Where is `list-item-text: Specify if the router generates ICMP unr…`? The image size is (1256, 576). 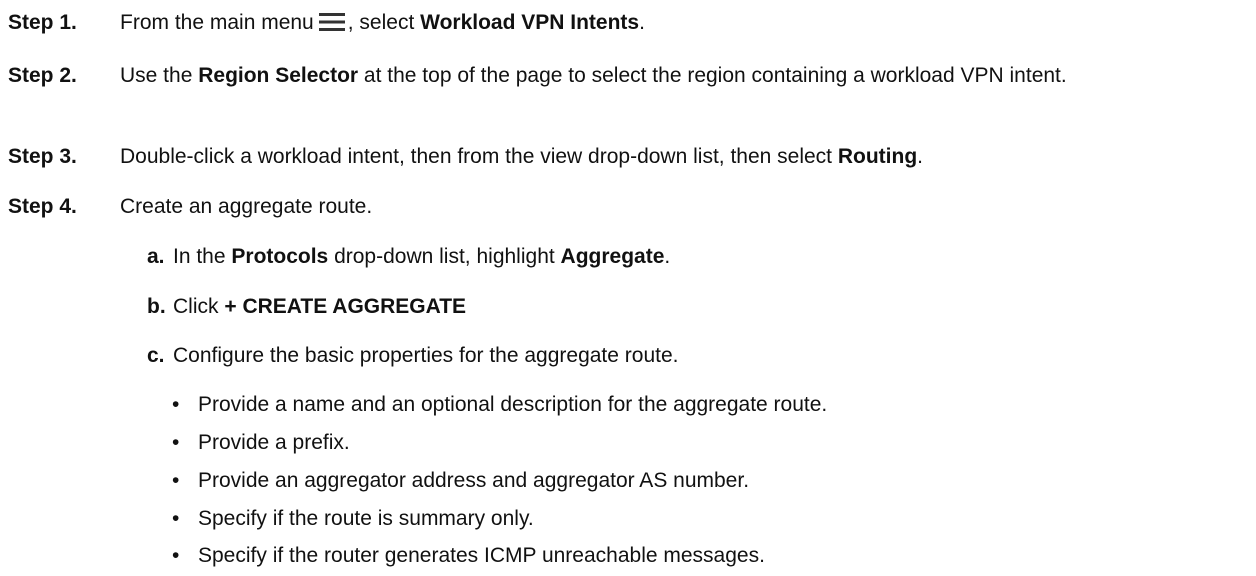
list-item-text: Specify if the router generates ICMP unr… is located at coordinates (481, 555).